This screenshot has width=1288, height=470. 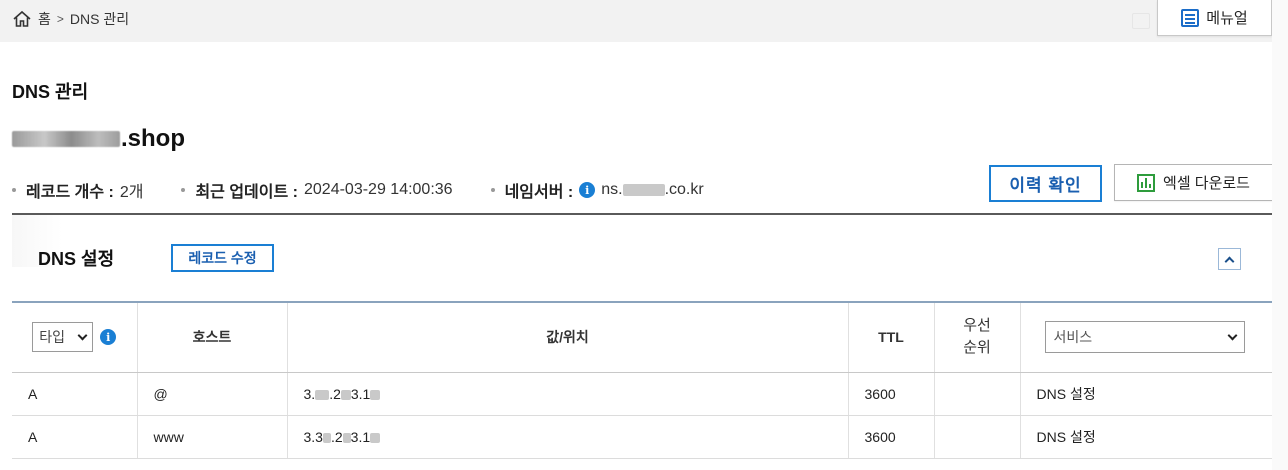 I want to click on service-filter-select: 서비스, so click(x=1144, y=337).